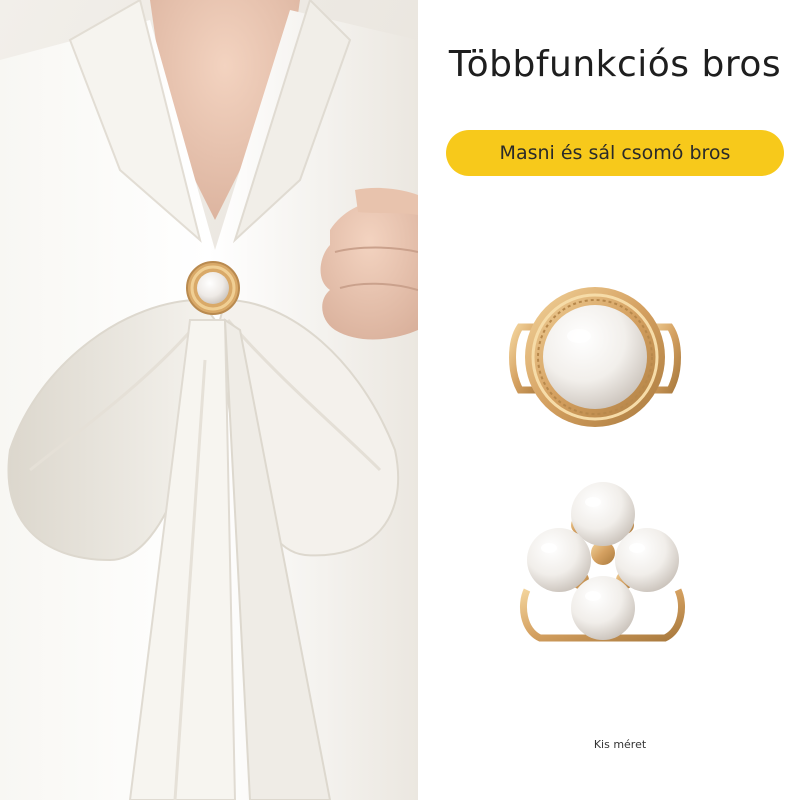 Image resolution: width=800 pixels, height=800 pixels. I want to click on page-title: Többfunkciós bros, so click(615, 64).